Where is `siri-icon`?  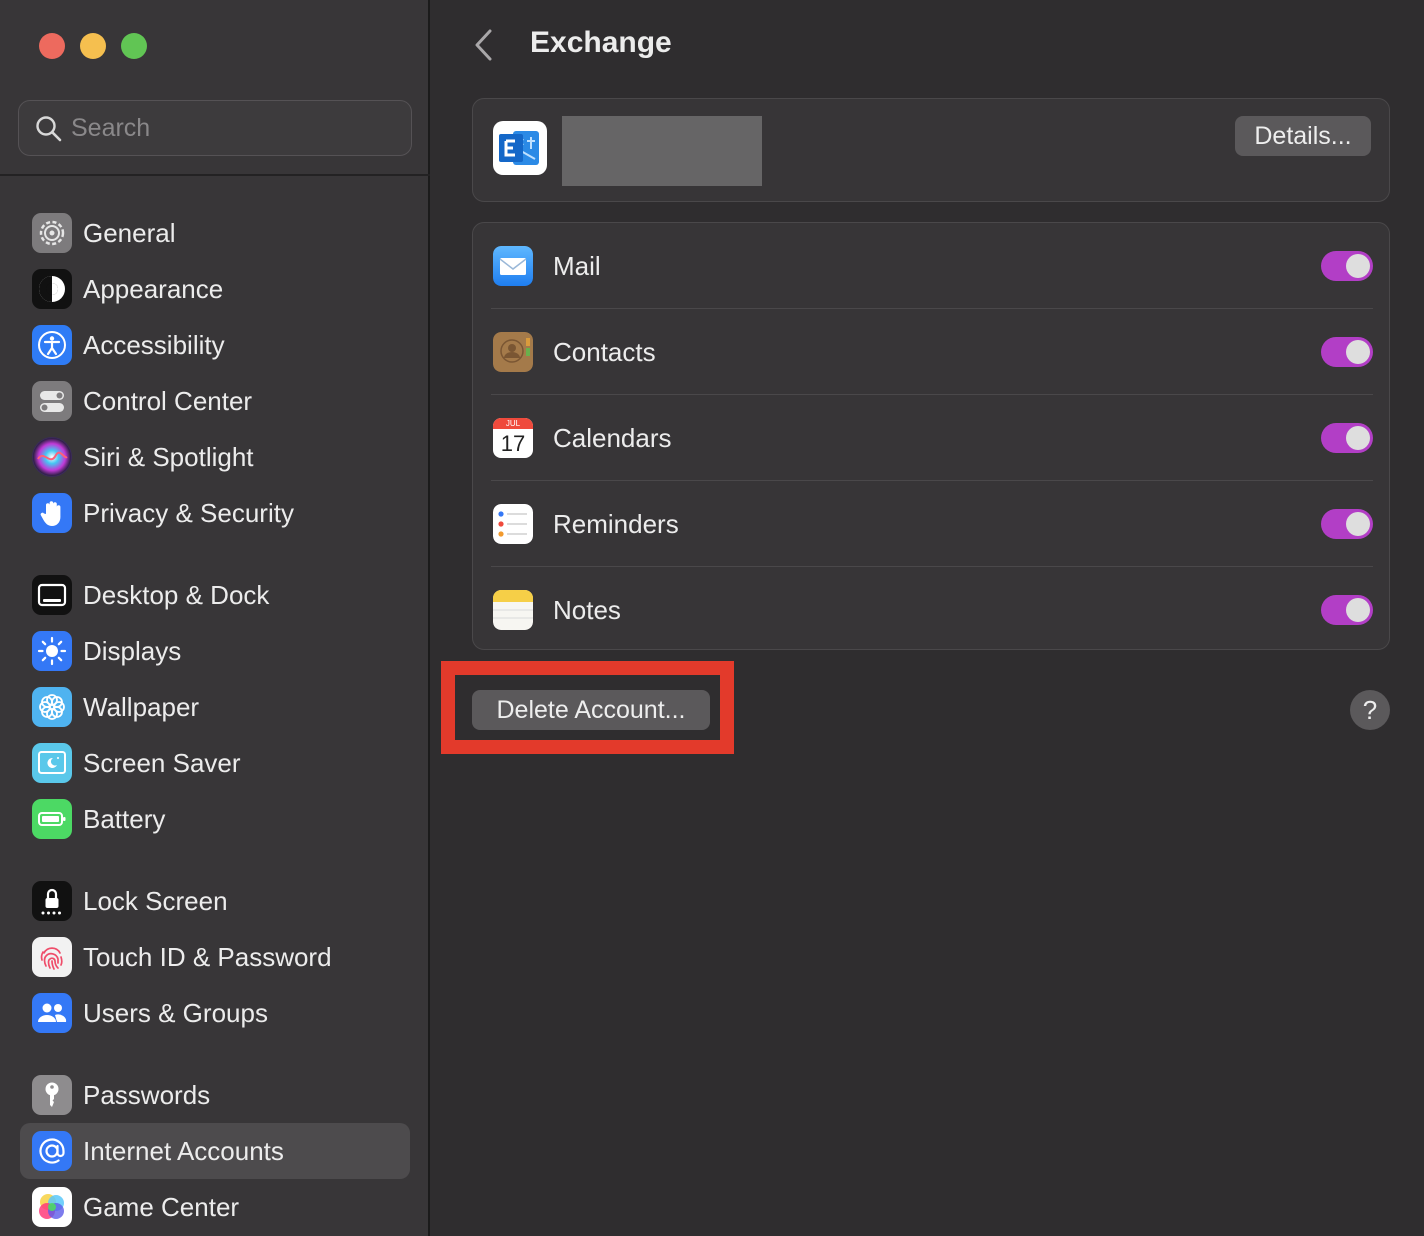
siri-icon is located at coordinates (52, 457).